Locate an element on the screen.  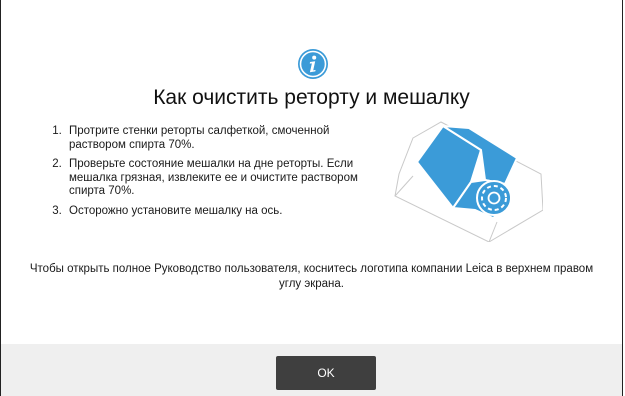
ok-button: OK is located at coordinates (326, 373).